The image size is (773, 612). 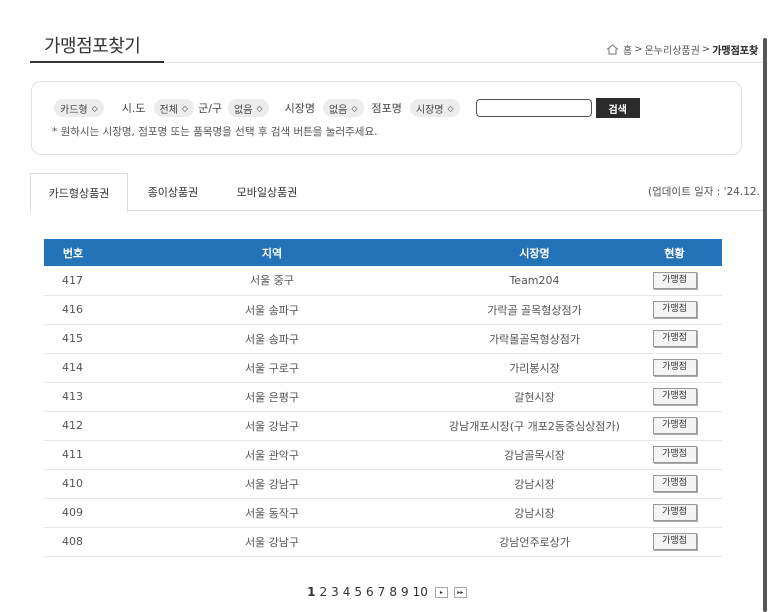 I want to click on title-underline, so click(x=97, y=62).